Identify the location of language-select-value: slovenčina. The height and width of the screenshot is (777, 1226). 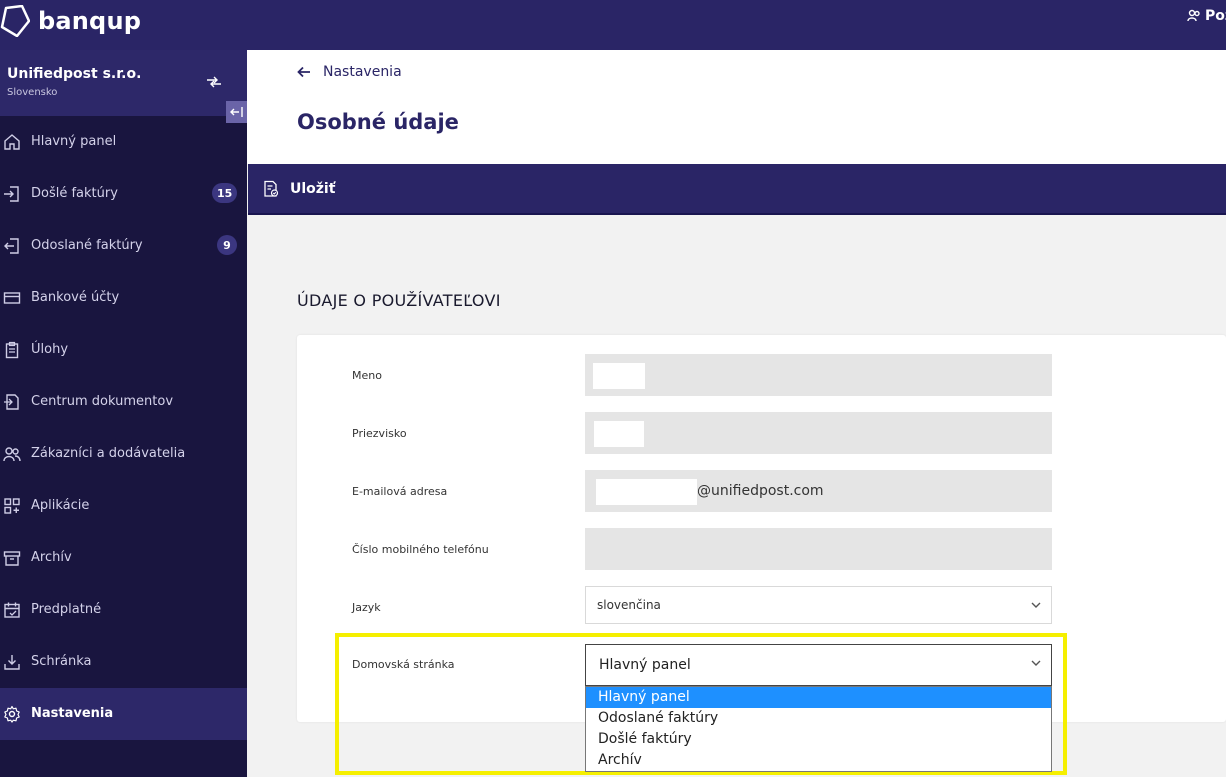
(629, 605).